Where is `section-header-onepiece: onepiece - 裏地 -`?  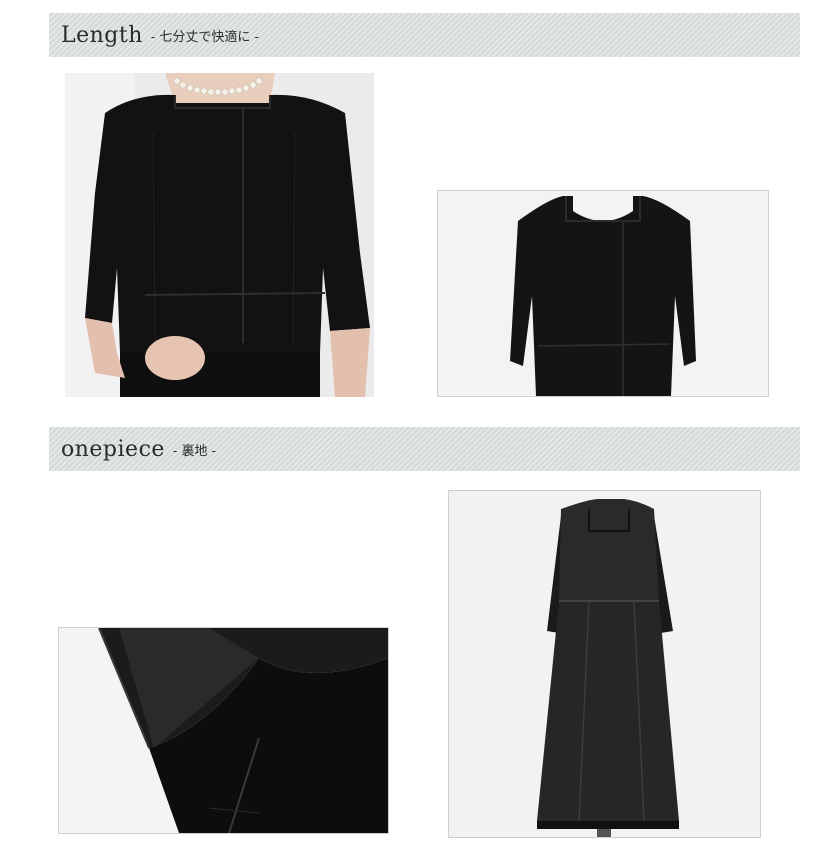
section-header-onepiece: onepiece - 裏地 - is located at coordinates (424, 449).